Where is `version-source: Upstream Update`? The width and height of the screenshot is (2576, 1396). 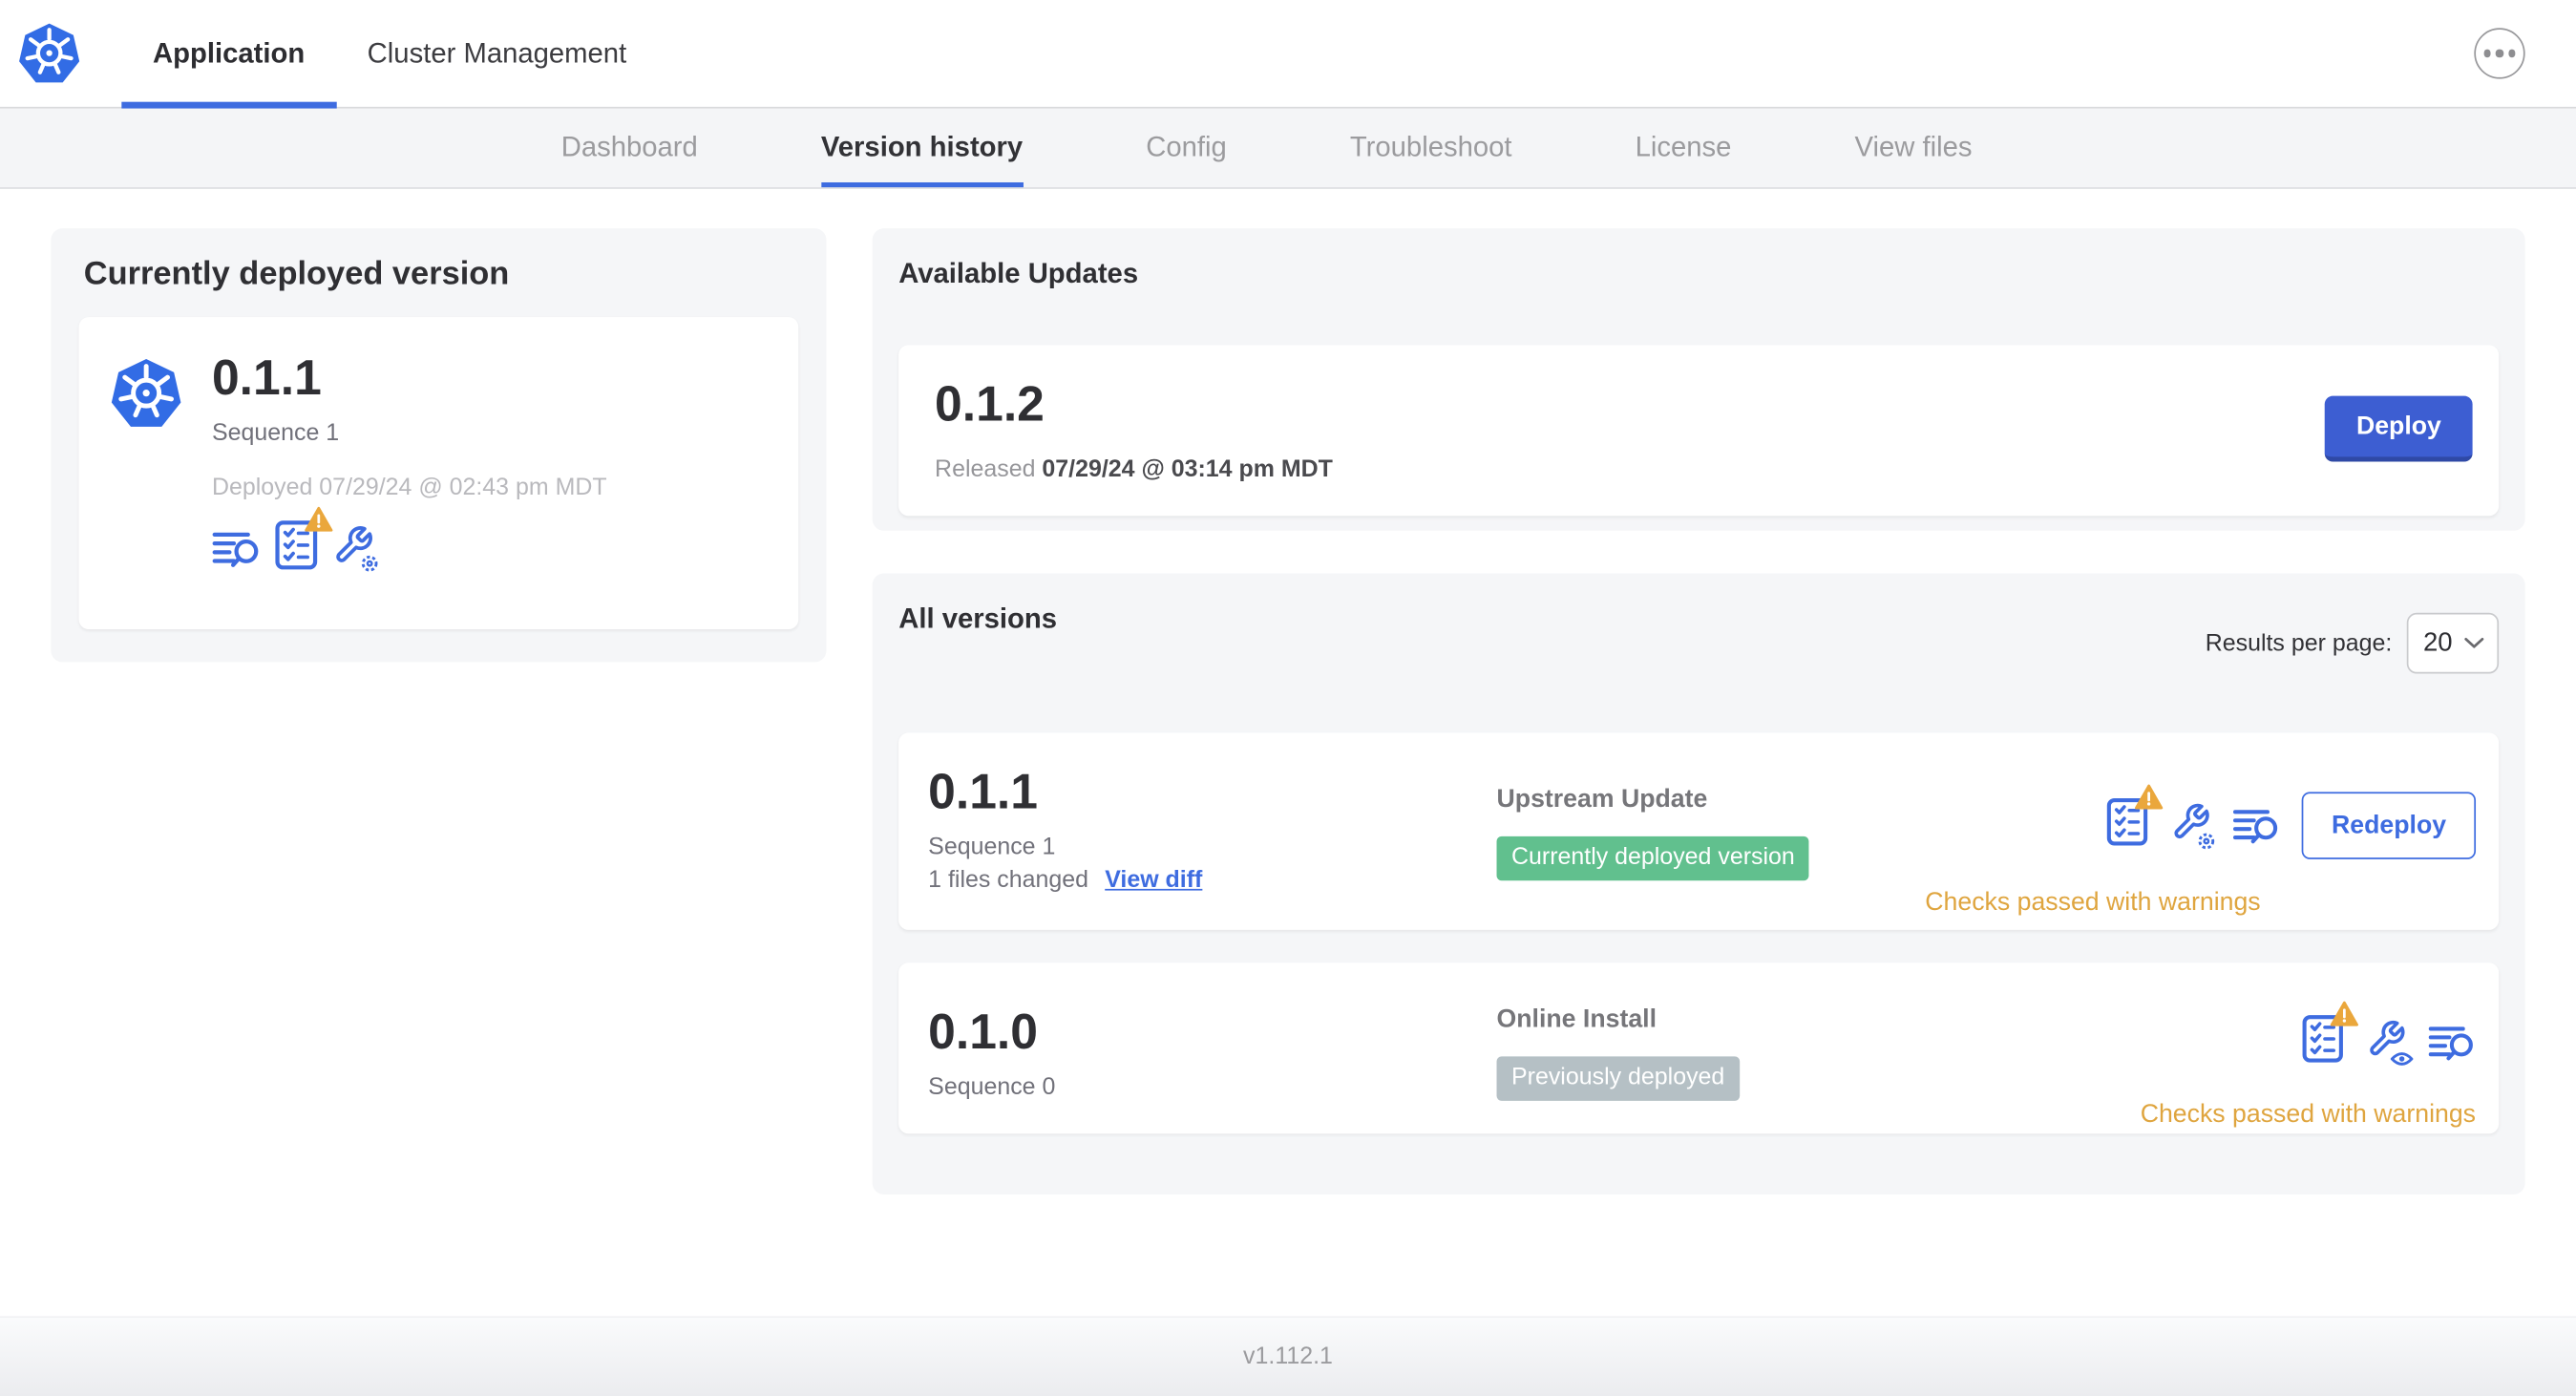 version-source: Upstream Update is located at coordinates (1602, 799).